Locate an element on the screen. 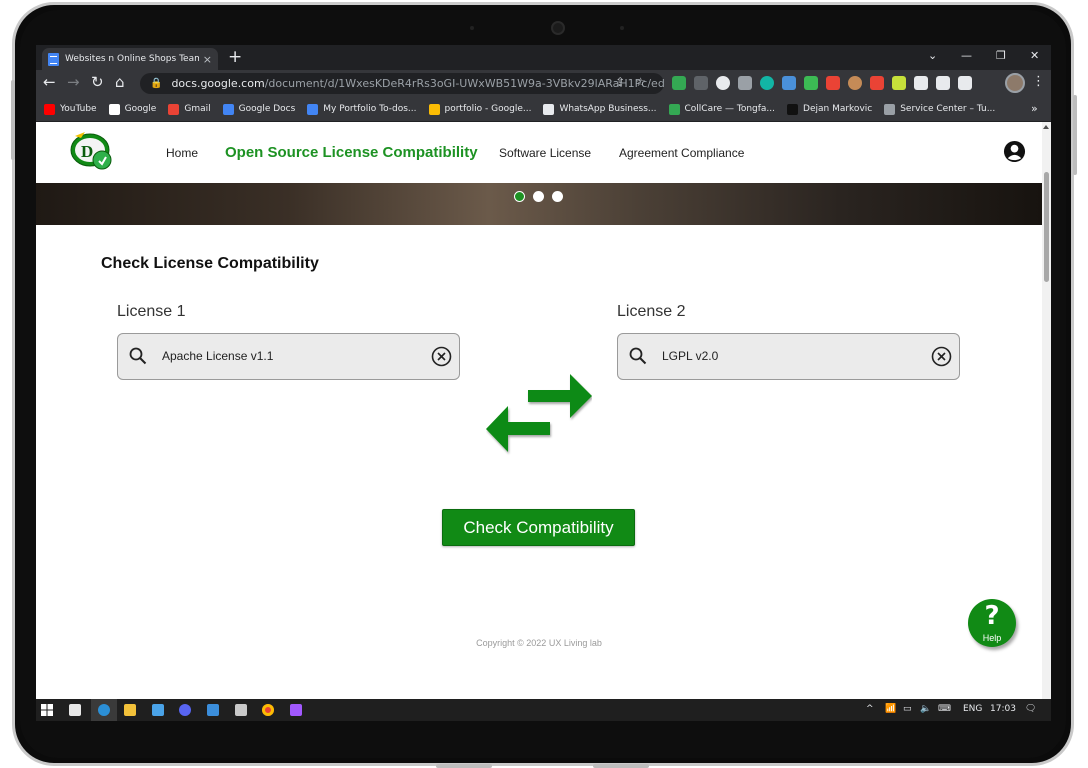  lock-icon: 🔒 is located at coordinates (156, 83).